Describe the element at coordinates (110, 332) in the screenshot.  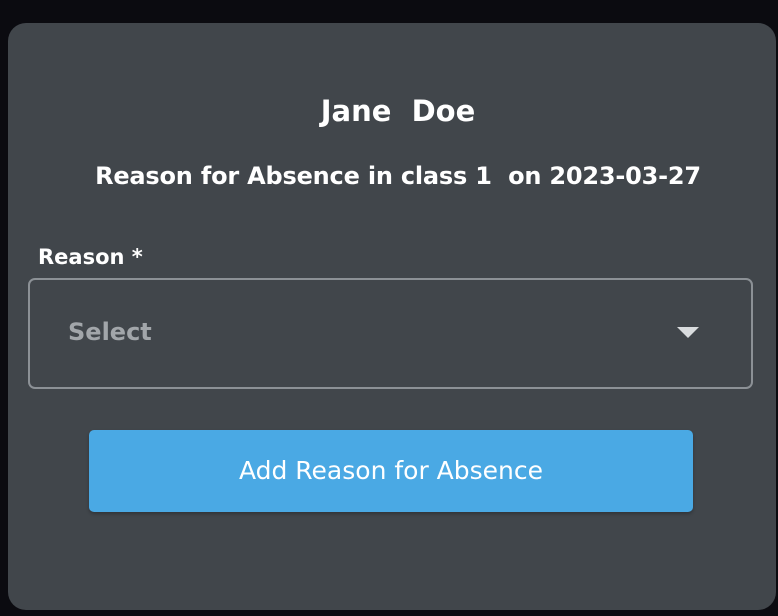
I see `reason-select-value: Select` at that location.